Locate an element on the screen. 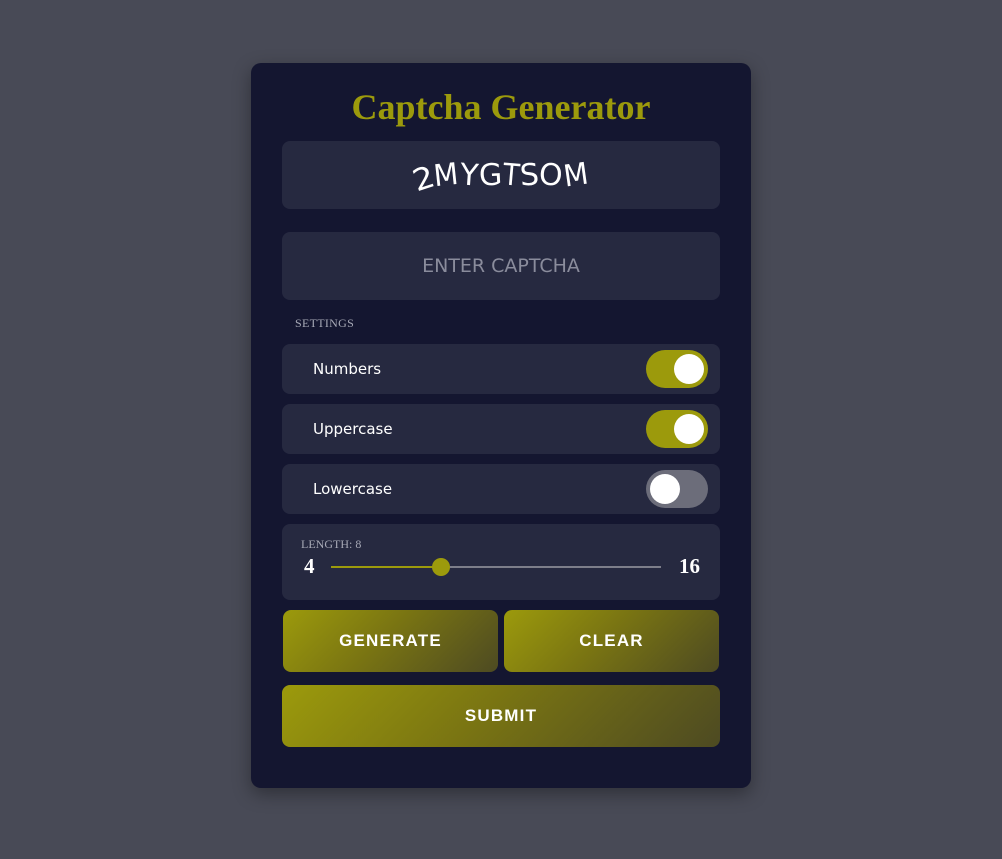  captcha-char: S is located at coordinates (529, 175).